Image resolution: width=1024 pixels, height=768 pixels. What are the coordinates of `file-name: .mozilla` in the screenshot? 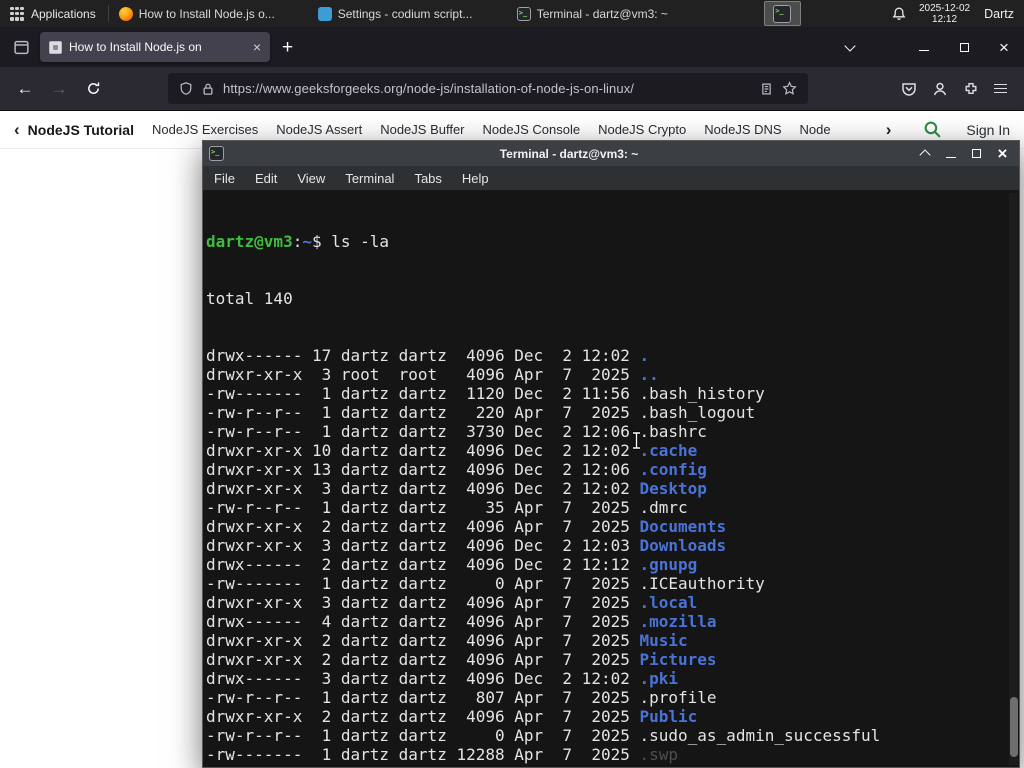 It's located at (678, 621).